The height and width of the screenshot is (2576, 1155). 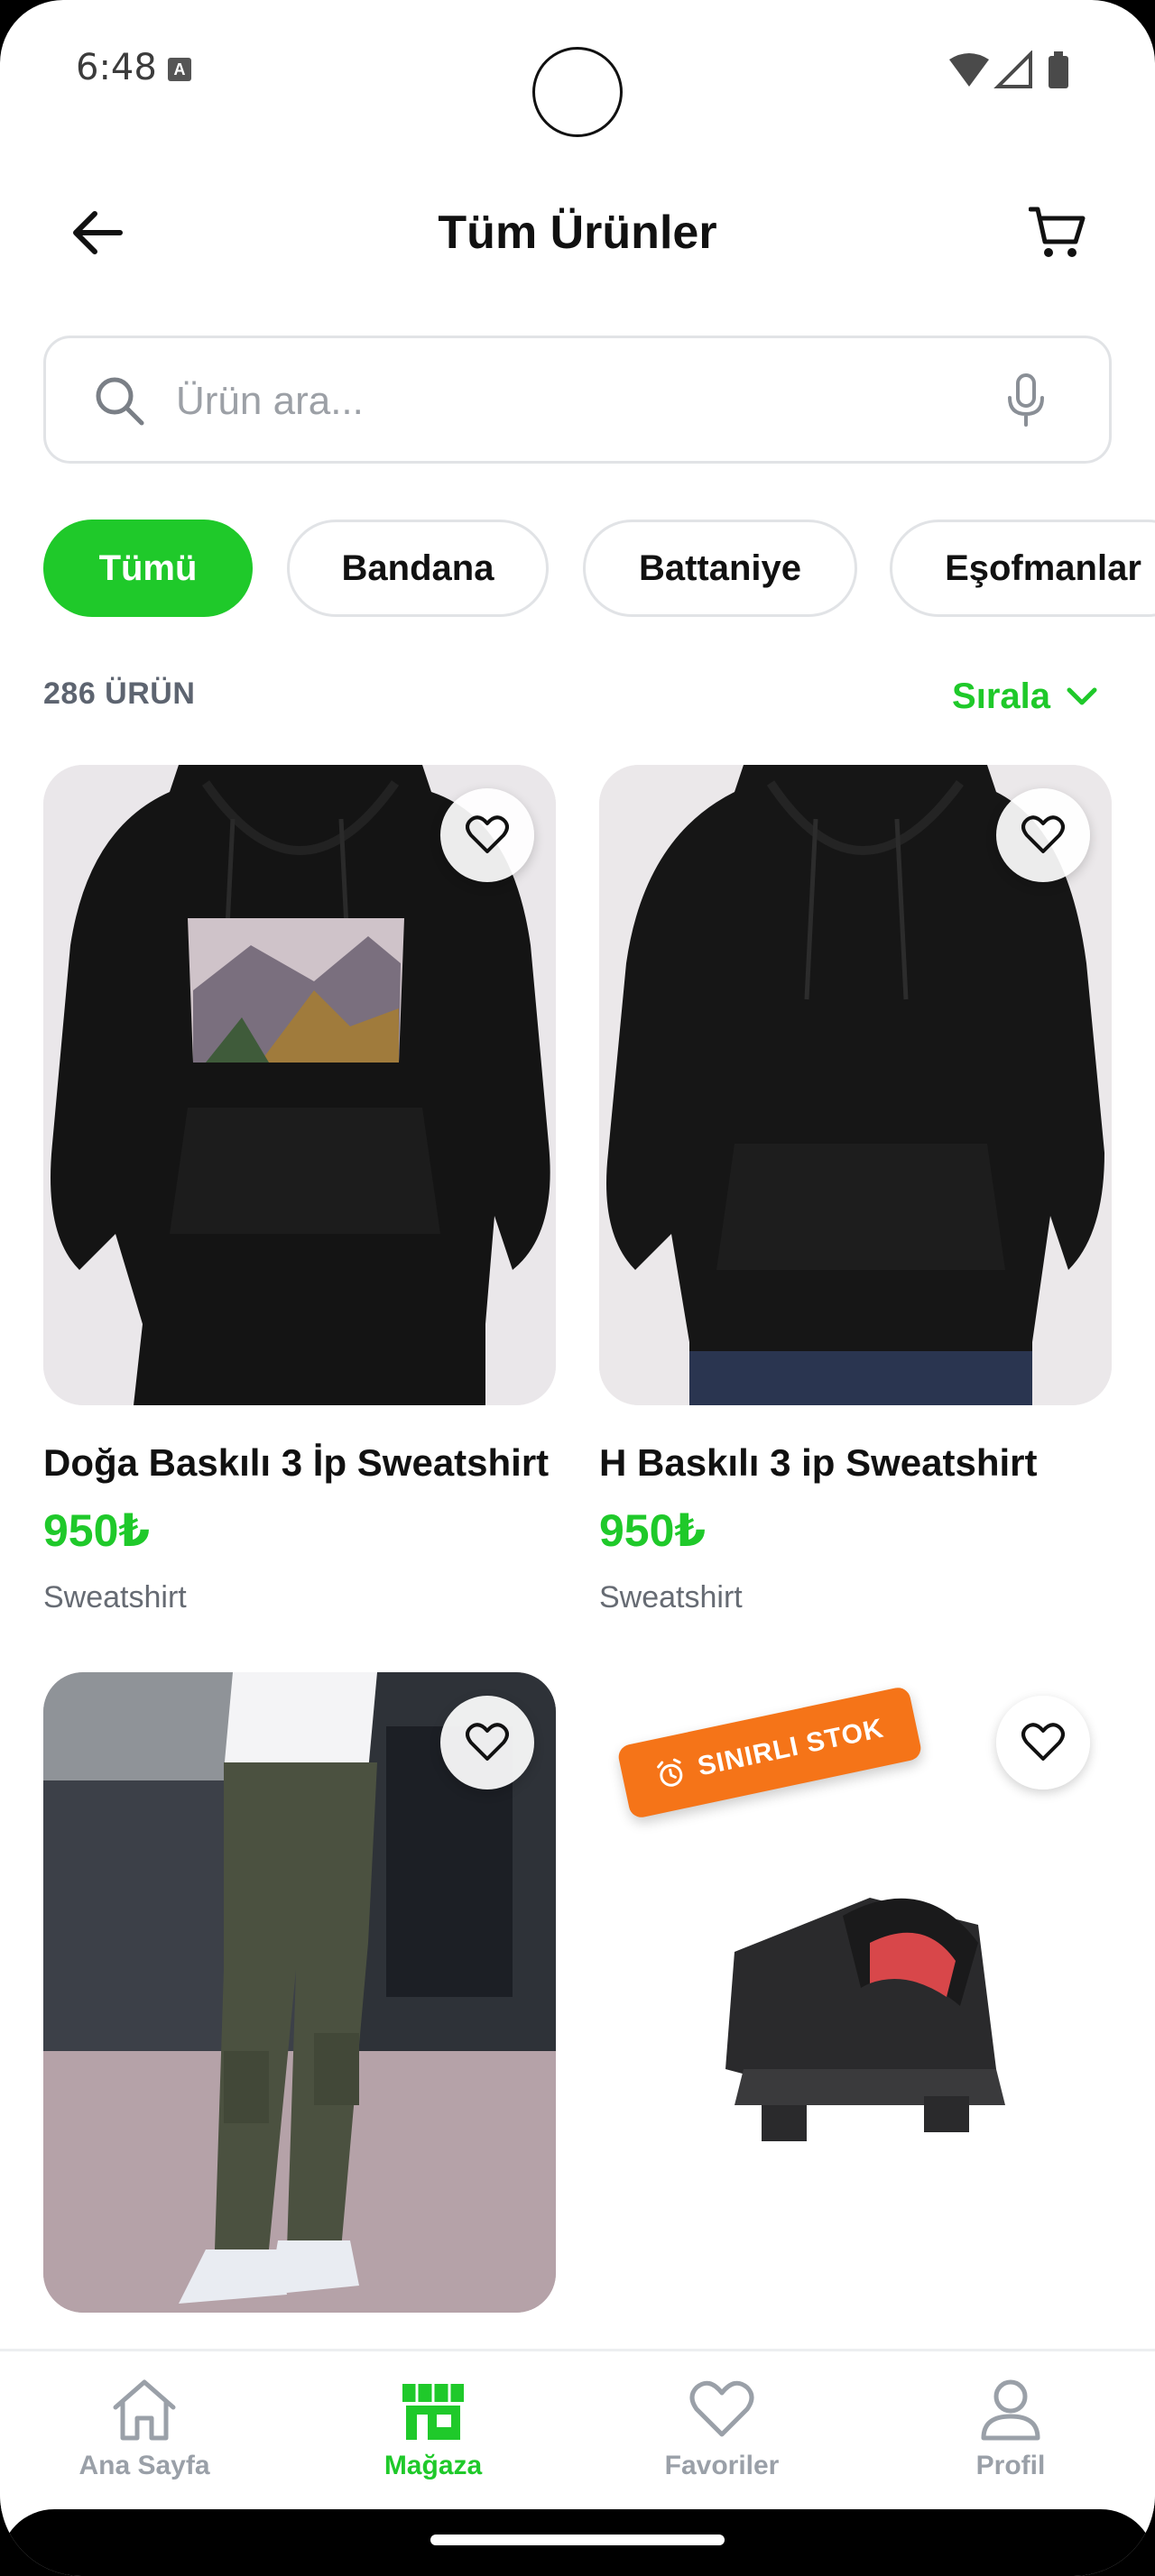 I want to click on search-icon, so click(x=120, y=402).